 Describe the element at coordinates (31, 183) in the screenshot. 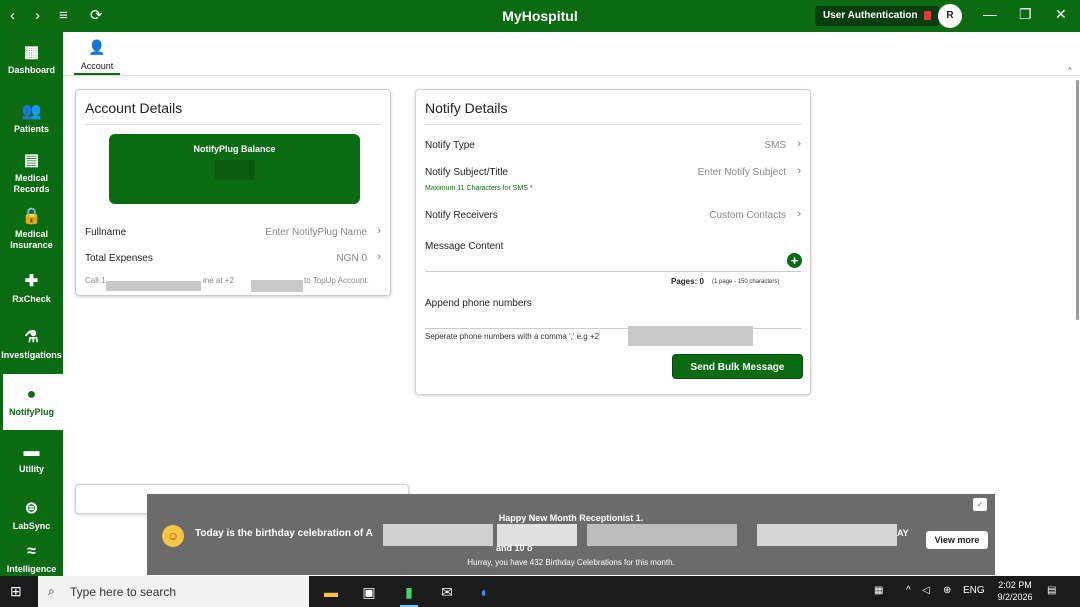

I see `sidebar-item-label: Medical Records` at that location.